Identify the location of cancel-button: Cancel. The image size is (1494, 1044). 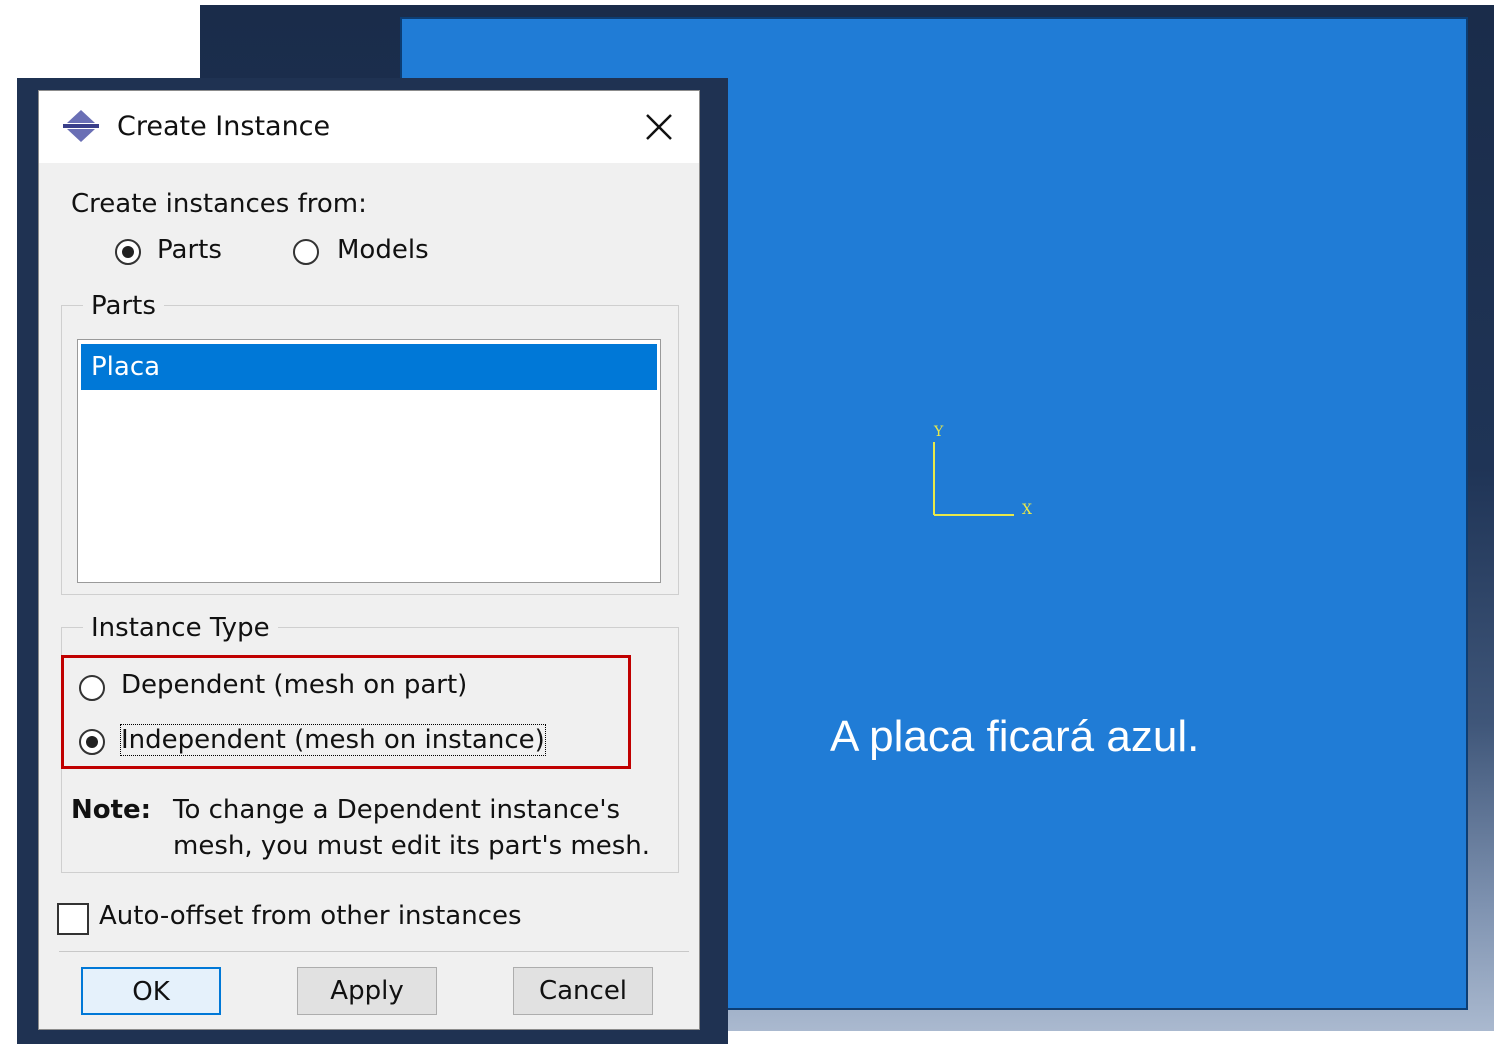
(583, 991).